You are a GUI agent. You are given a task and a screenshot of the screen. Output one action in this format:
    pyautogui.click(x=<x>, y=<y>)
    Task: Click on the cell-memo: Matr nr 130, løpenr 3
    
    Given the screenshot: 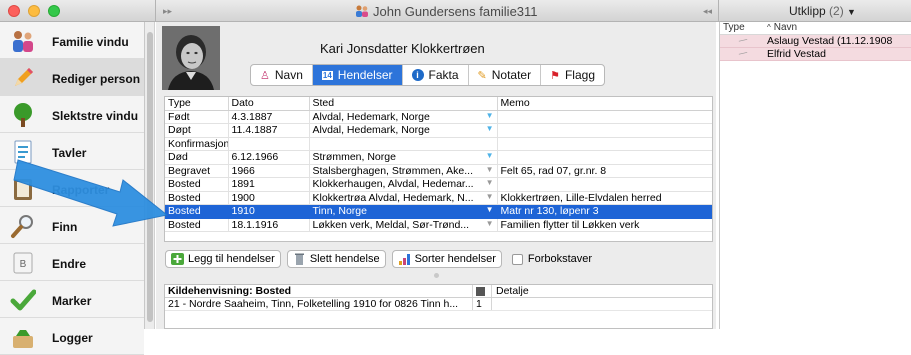 What is the action you would take?
    pyautogui.click(x=604, y=211)
    